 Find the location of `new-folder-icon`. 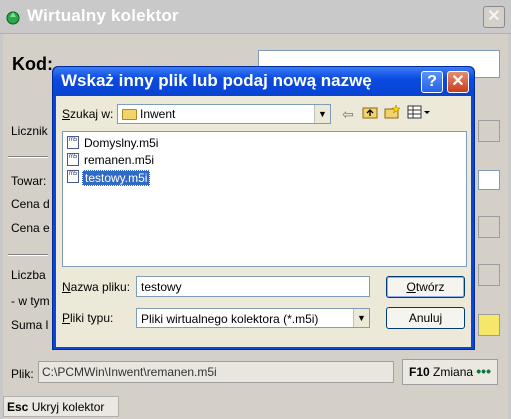

new-folder-icon is located at coordinates (392, 113).